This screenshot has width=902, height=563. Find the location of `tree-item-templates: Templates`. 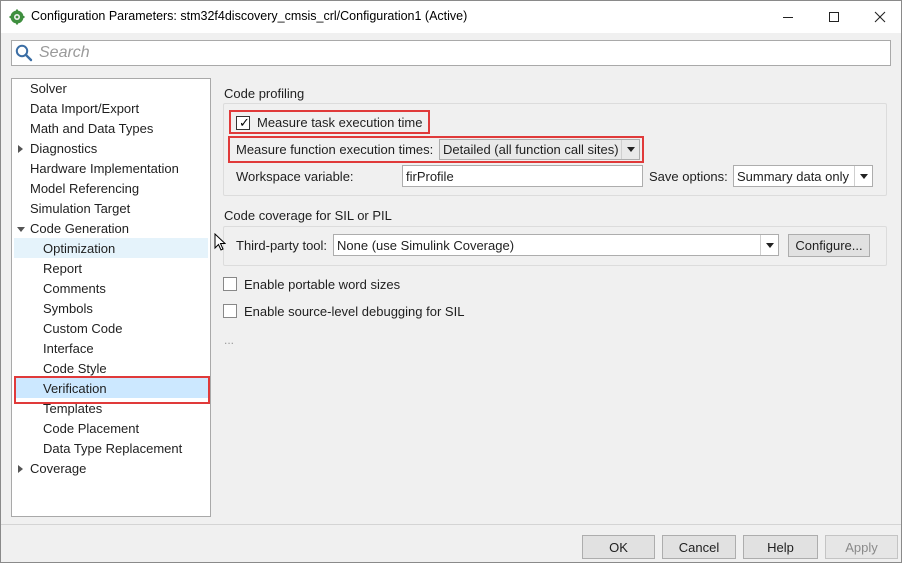

tree-item-templates: Templates is located at coordinates (72, 409).